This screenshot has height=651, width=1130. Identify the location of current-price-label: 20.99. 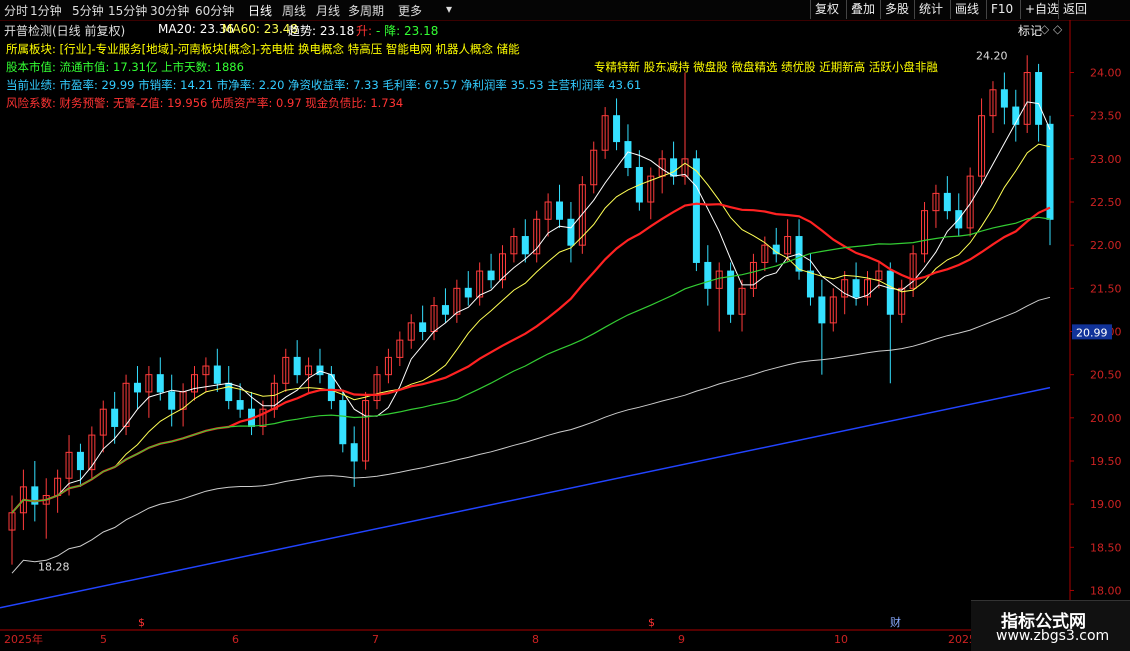
(1092, 332).